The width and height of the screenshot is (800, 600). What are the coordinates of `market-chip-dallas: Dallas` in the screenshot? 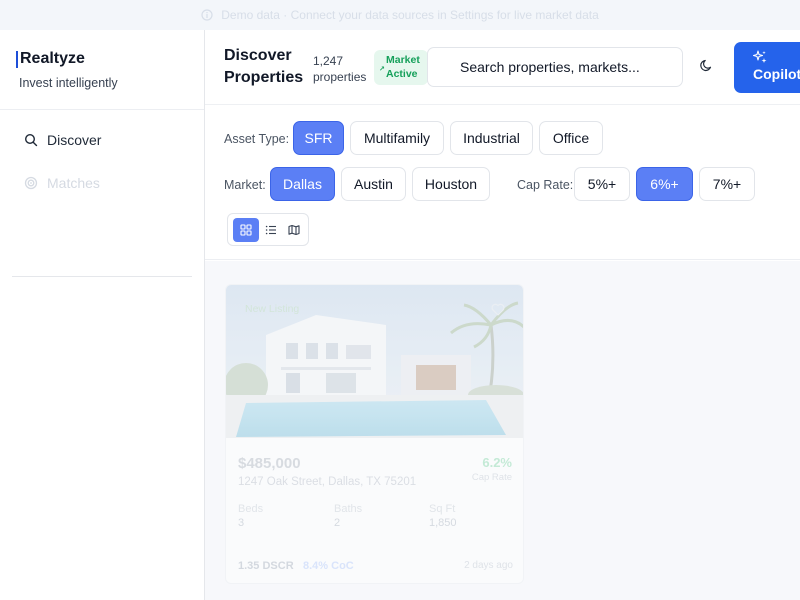 It's located at (302, 184).